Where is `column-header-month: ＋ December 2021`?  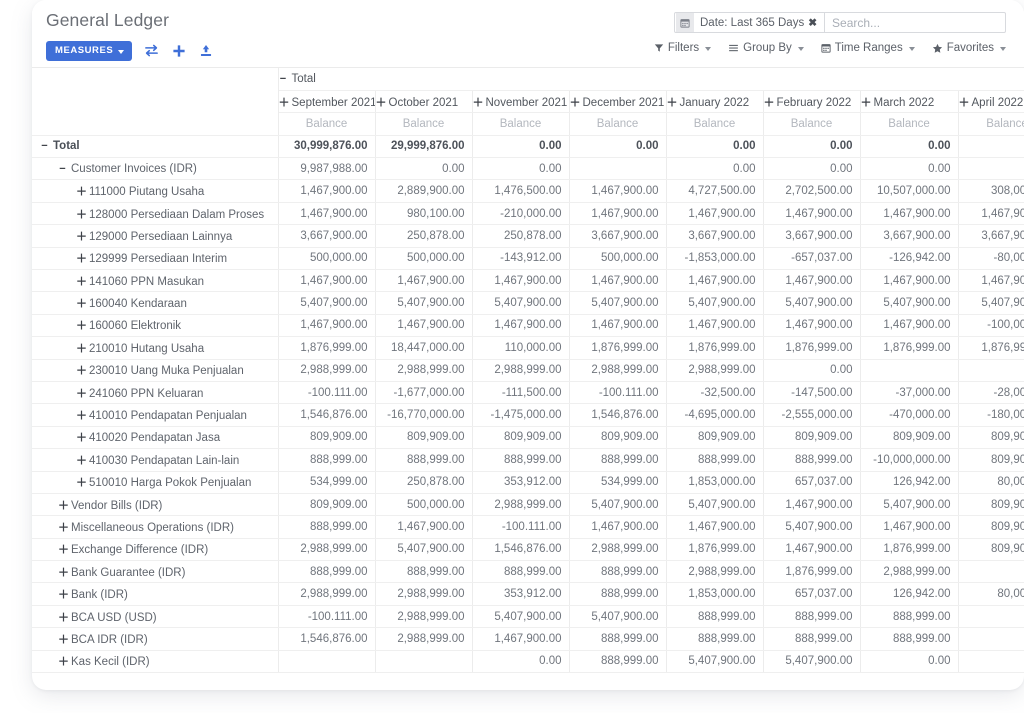
column-header-month: ＋ December 2021 is located at coordinates (618, 102).